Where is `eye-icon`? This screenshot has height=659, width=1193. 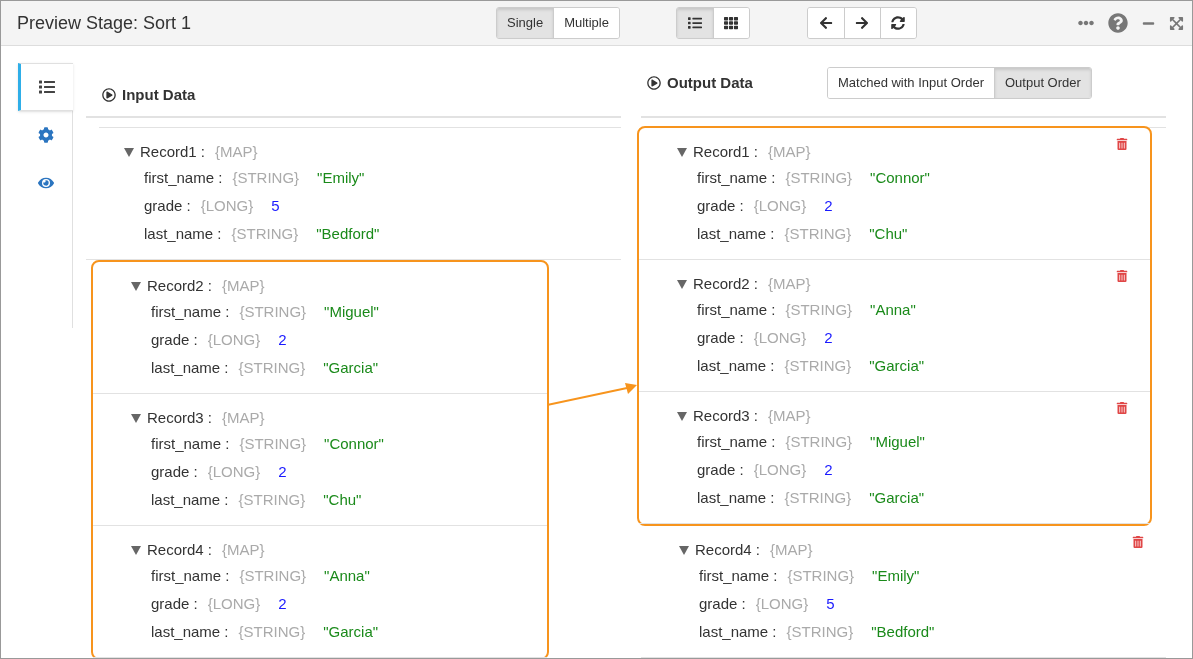
eye-icon is located at coordinates (45, 183).